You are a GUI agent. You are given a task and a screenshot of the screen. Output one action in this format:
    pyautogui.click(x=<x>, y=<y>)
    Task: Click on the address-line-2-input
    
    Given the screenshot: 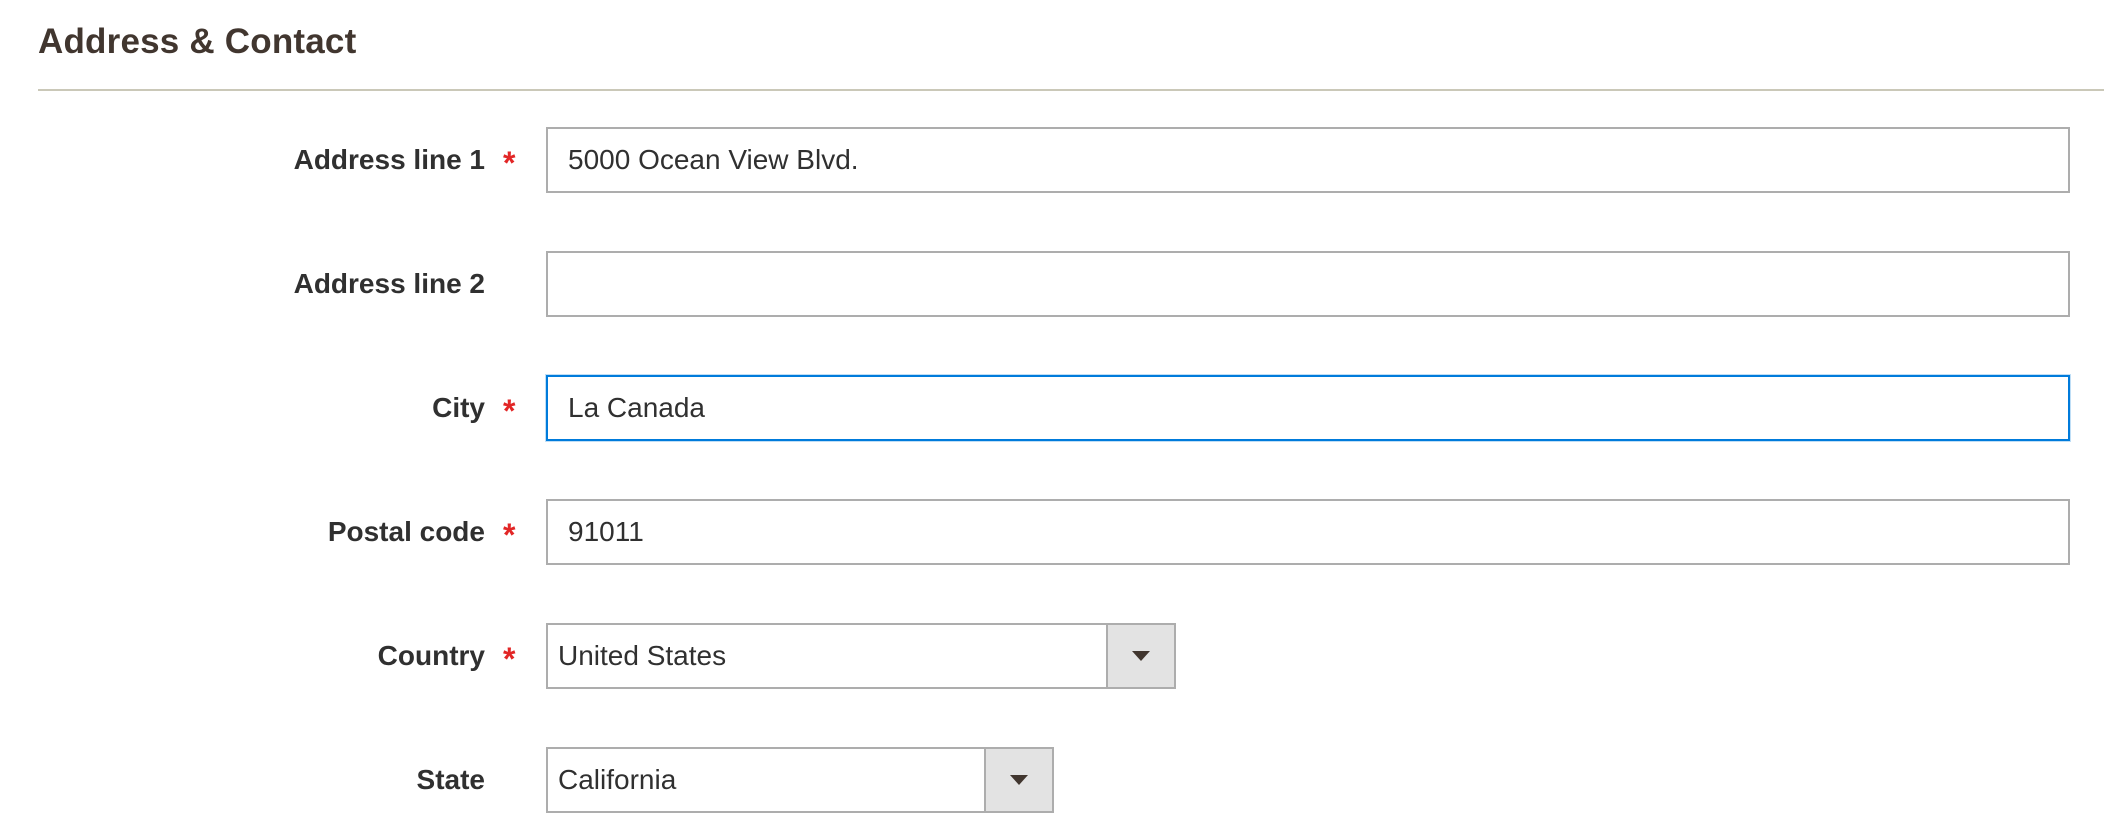 What is the action you would take?
    pyautogui.click(x=1308, y=284)
    